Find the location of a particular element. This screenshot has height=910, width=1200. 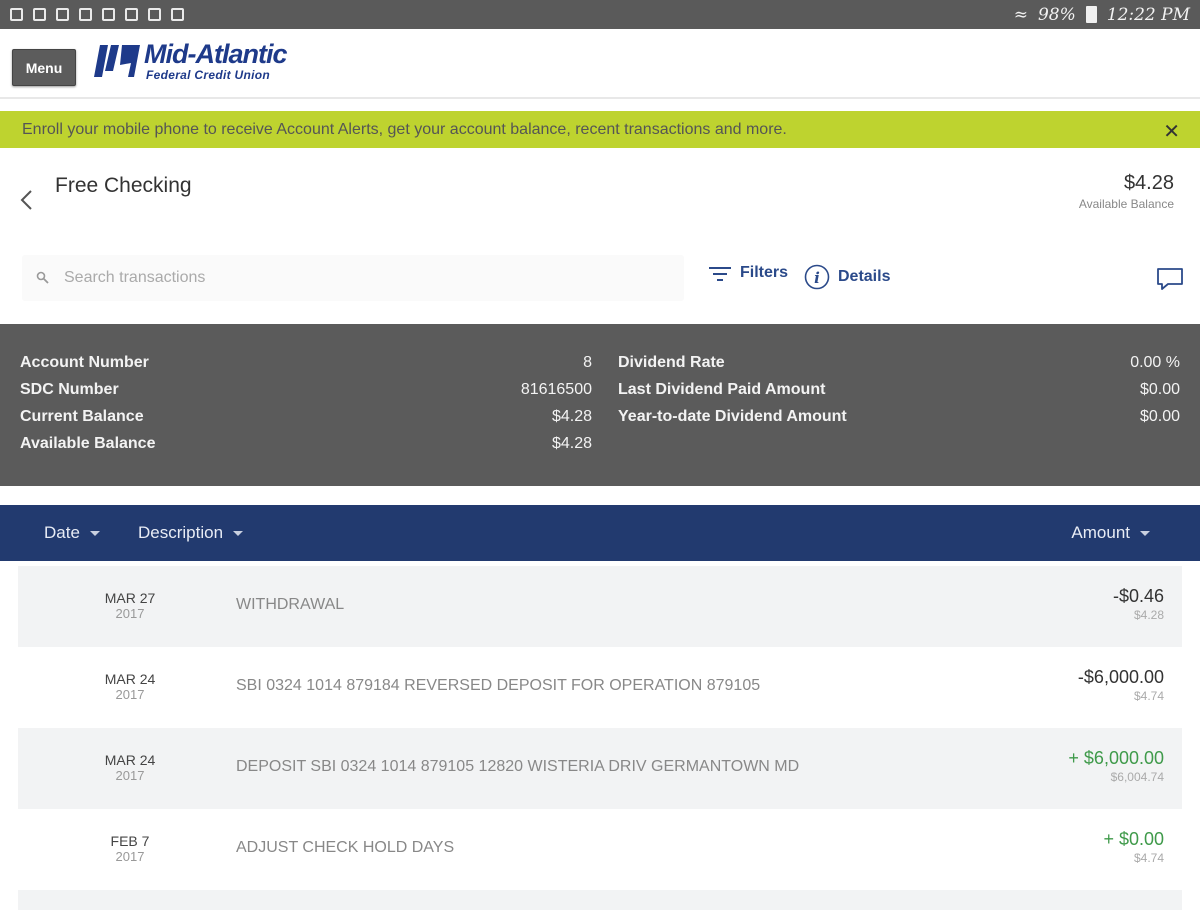

wifi-icon: ≈ is located at coordinates (1020, 14).